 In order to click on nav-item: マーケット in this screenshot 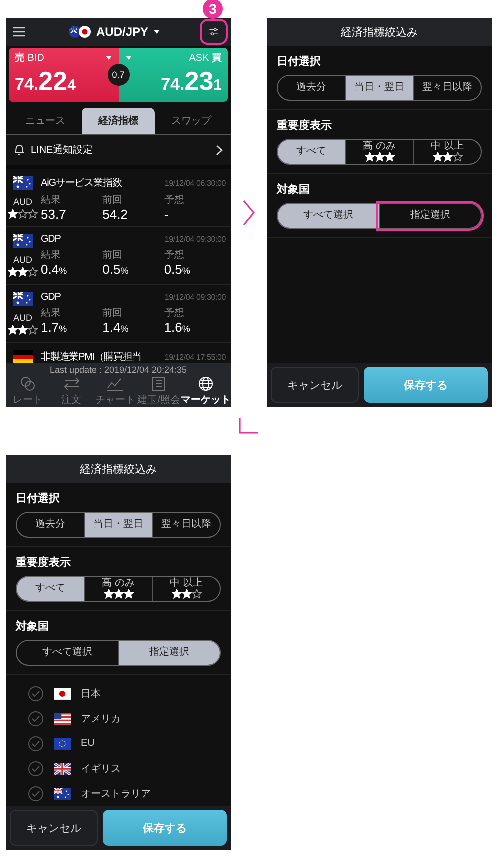, I will do `click(206, 391)`.